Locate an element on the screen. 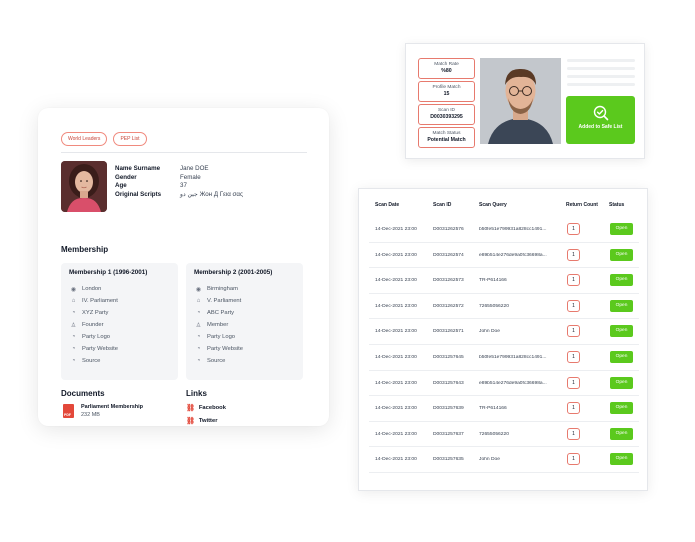 The height and width of the screenshot is (542, 695). membership-item-text: ABC Party is located at coordinates (221, 313).